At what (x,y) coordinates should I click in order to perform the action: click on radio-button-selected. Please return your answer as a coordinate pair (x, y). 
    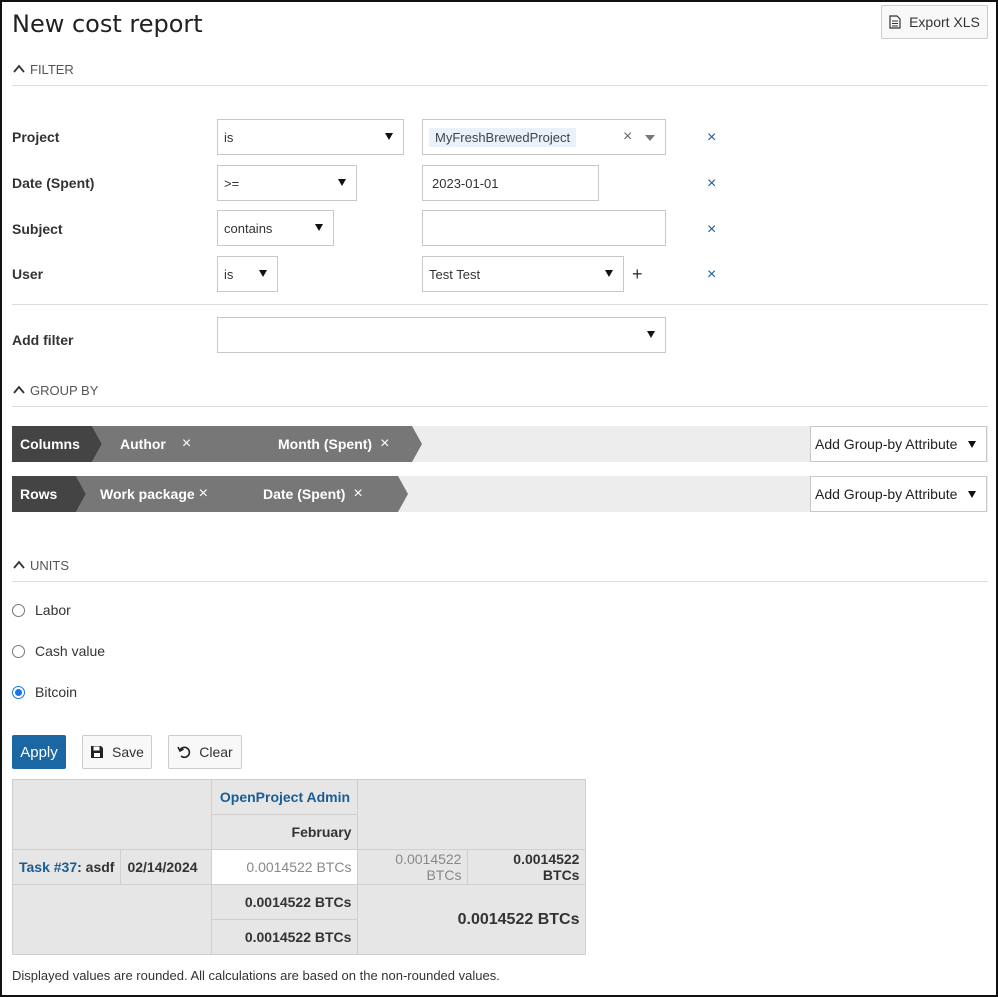
    Looking at the image, I should click on (18, 692).